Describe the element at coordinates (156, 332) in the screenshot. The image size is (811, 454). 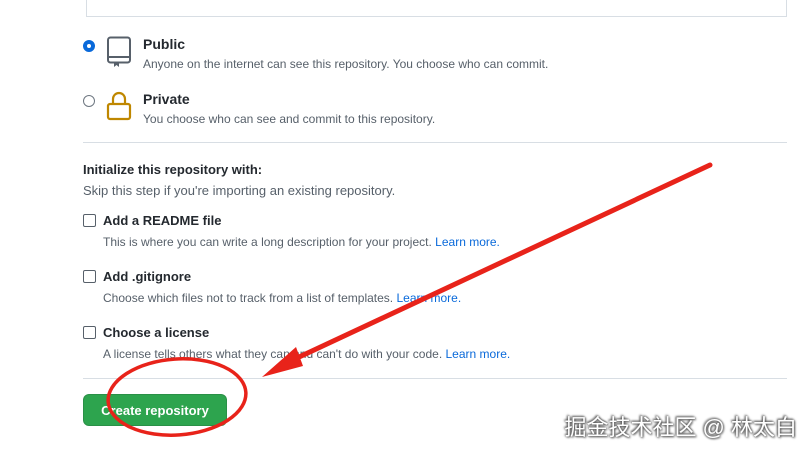
I see `license-label: Choose a license` at that location.